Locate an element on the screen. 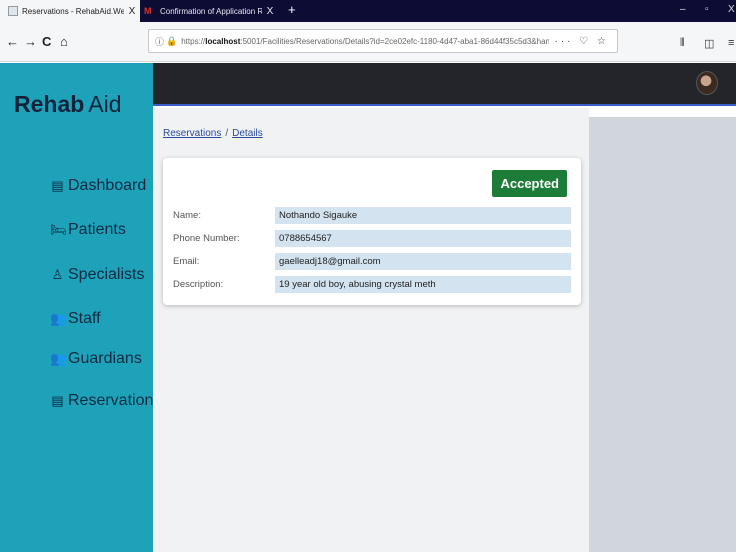 Image resolution: width=736 pixels, height=552 pixels. breadcrumb: Reservations / Details is located at coordinates (213, 133).